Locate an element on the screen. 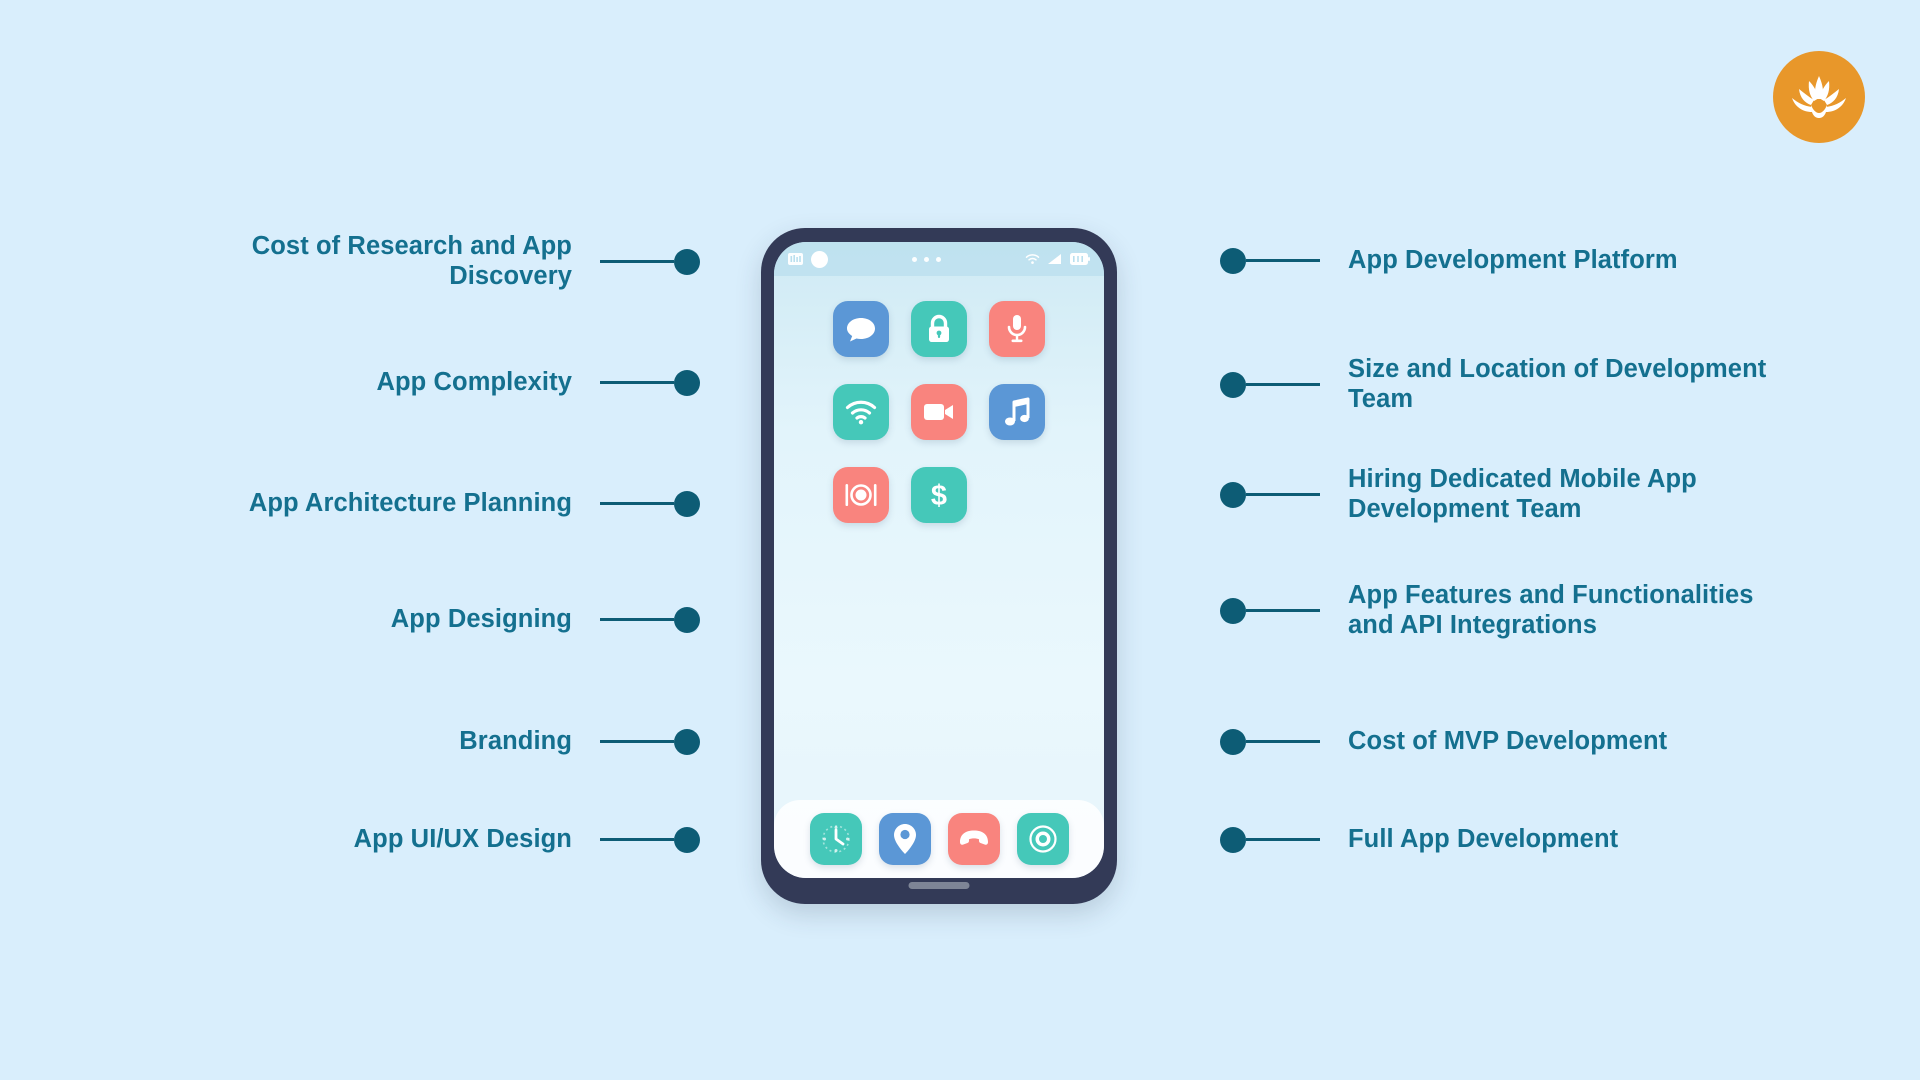 The height and width of the screenshot is (1080, 1920). phone-app-icon is located at coordinates (973, 839).